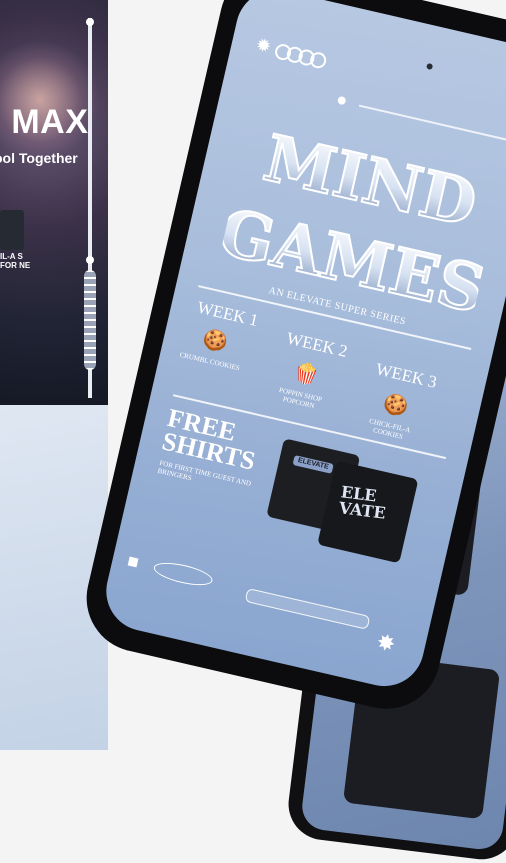 The height and width of the screenshot is (863, 506). What do you see at coordinates (54, 206) in the screenshot?
I see `concert-poster: s MAX ool Together IL-A S FOR NE` at bounding box center [54, 206].